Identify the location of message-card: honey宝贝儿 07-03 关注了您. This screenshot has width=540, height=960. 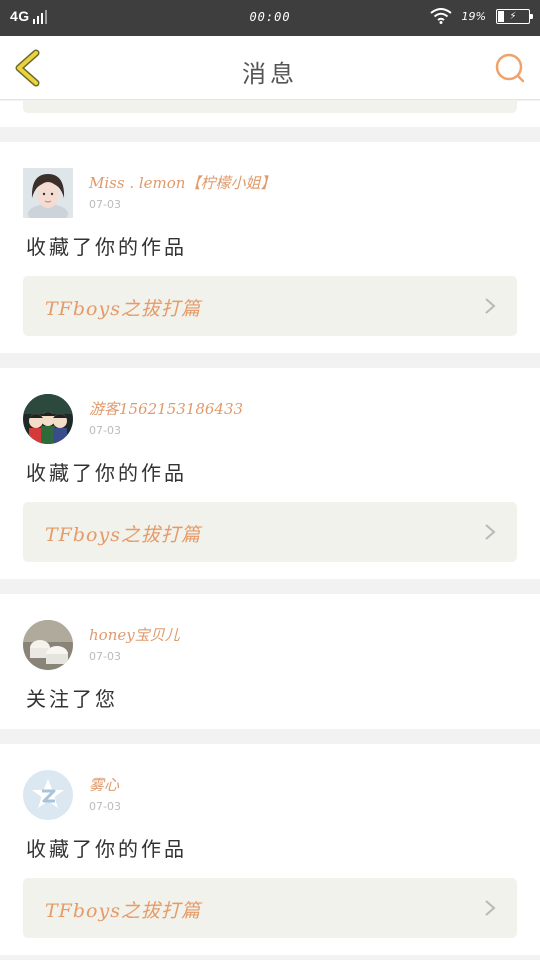
(270, 661).